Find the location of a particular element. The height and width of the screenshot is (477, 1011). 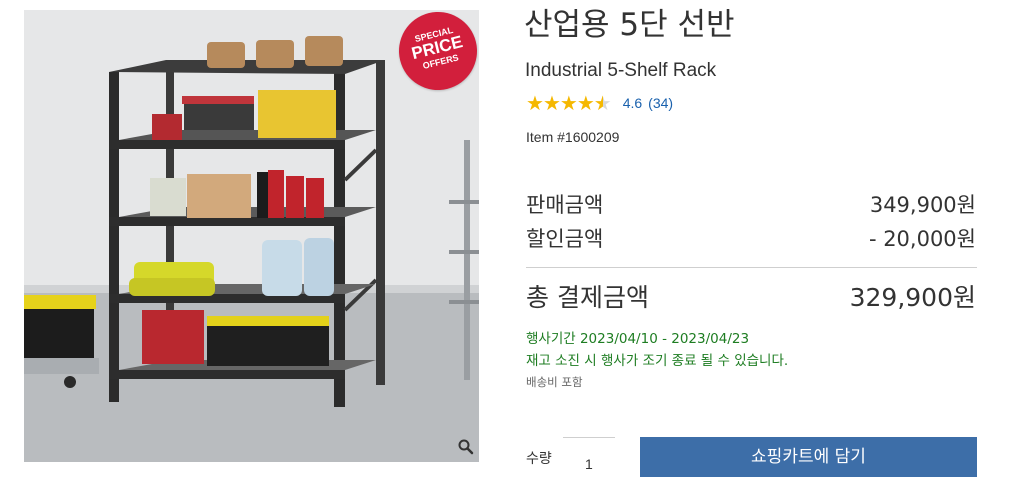

sale-price-row: 판매금액 349,900원 is located at coordinates (751, 205).